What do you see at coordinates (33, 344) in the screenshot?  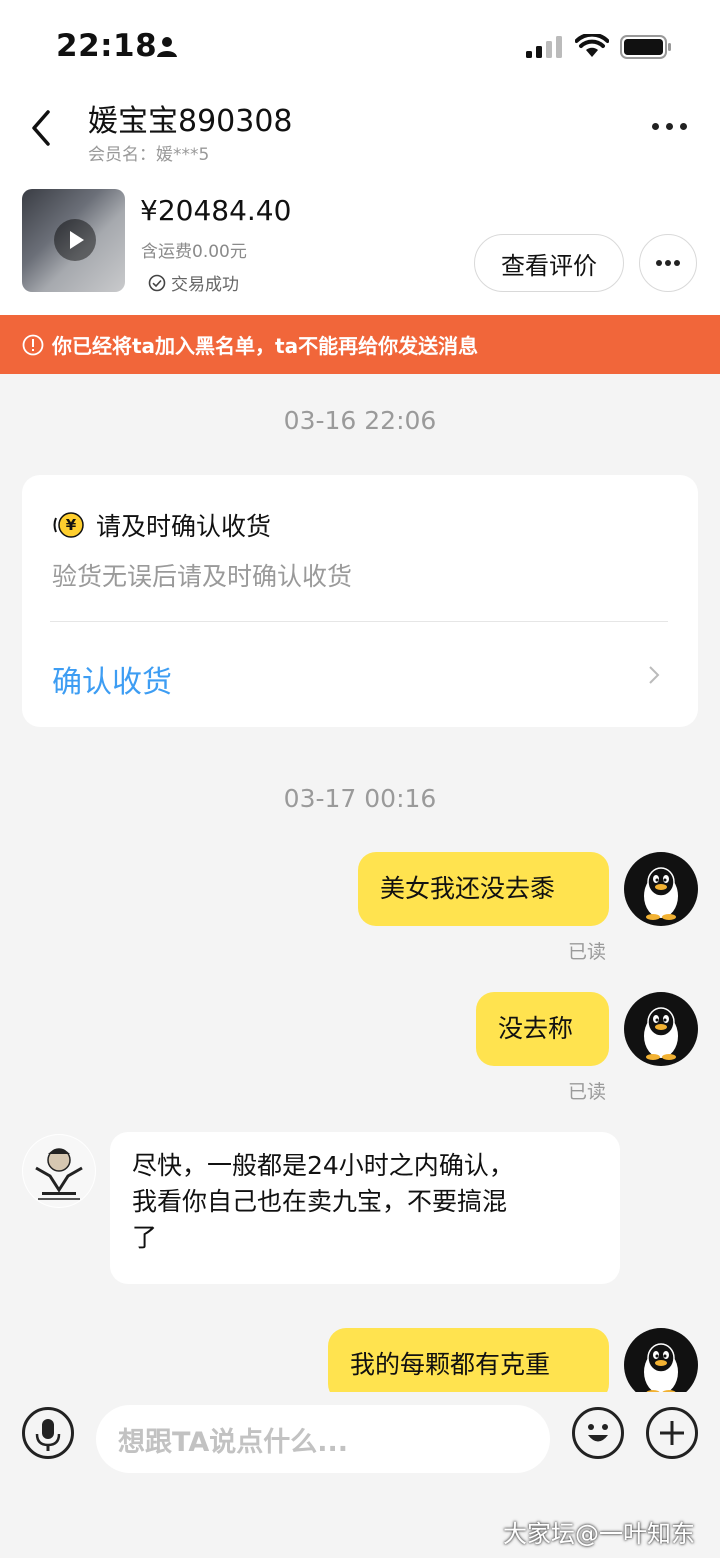 I see `warning-circle-icon` at bounding box center [33, 344].